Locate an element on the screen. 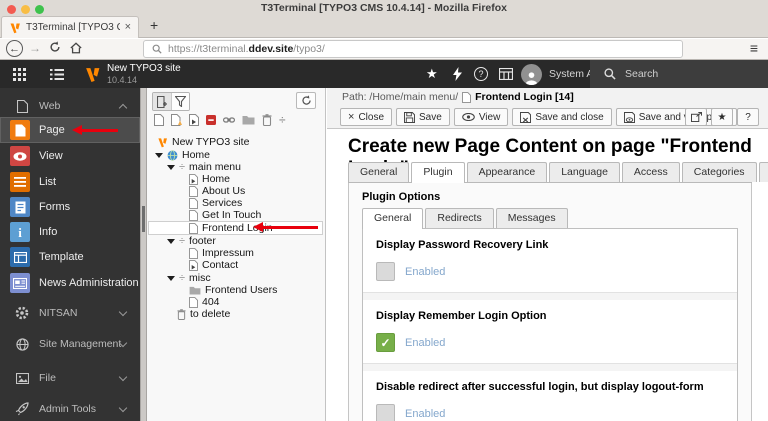 Image resolution: width=768 pixels, height=421 pixels. tab-categories: Categories is located at coordinates (719, 172).